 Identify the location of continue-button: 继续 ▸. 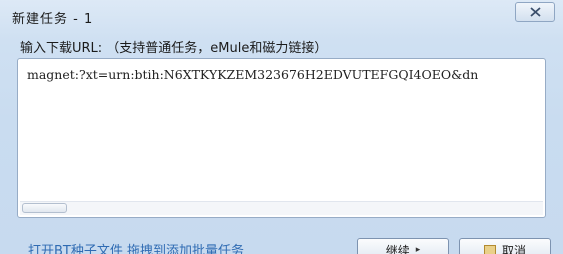
(403, 246).